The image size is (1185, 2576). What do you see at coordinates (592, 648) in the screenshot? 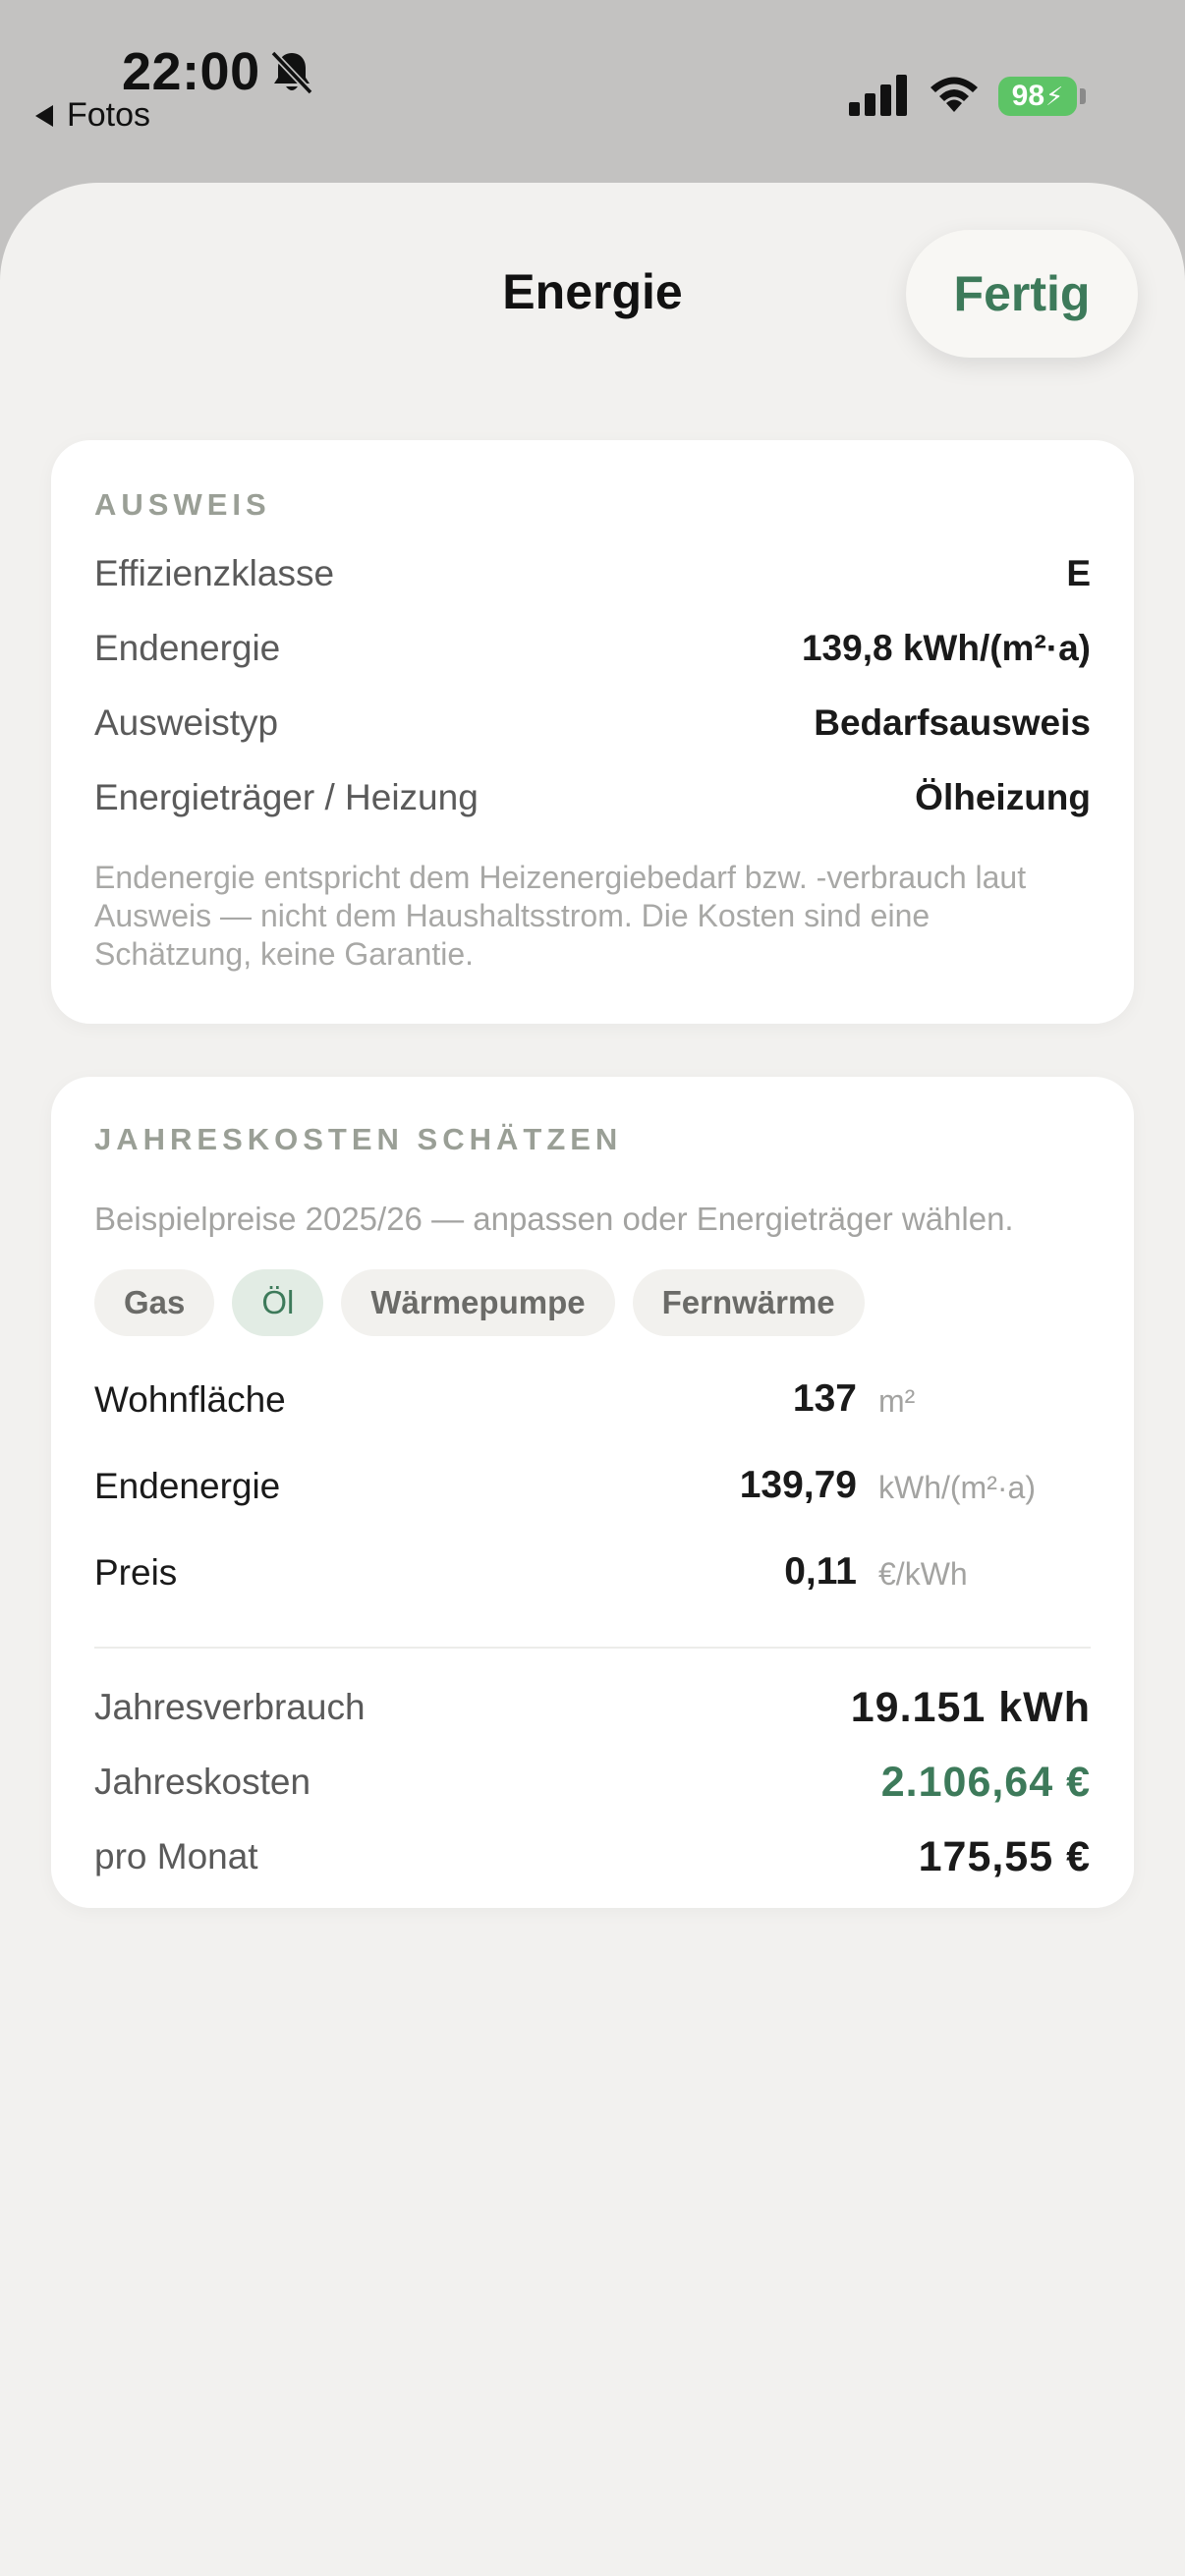
I see `certificate-row: Endenergie 139,8 kWh/(m²·a)` at bounding box center [592, 648].